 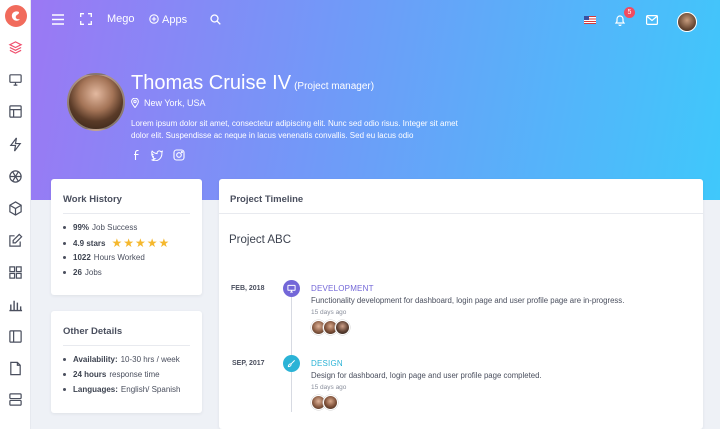 I want to click on availability-value: 10-30 hrs / week, so click(x=150, y=359).